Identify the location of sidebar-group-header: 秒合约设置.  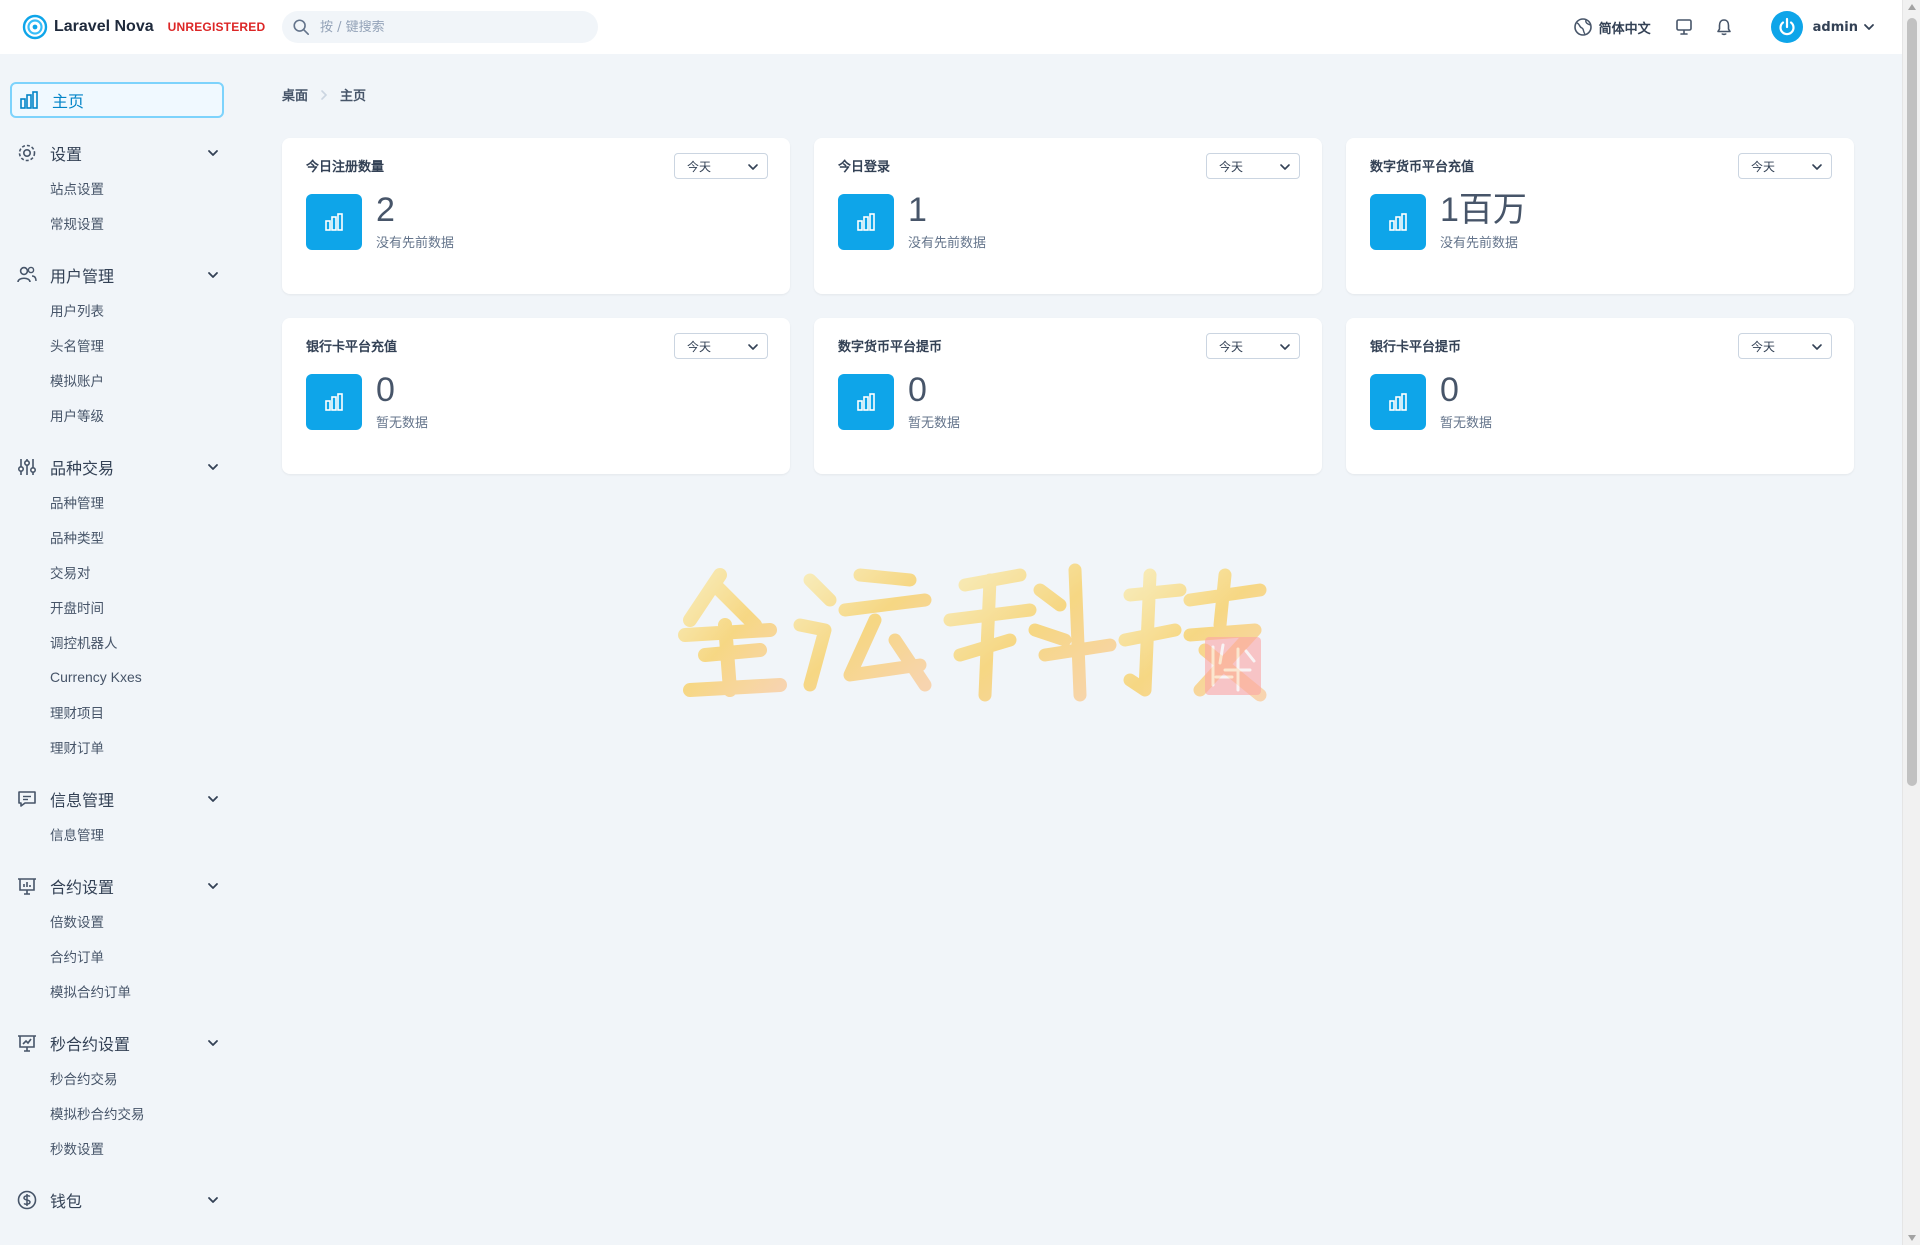
(110, 1043).